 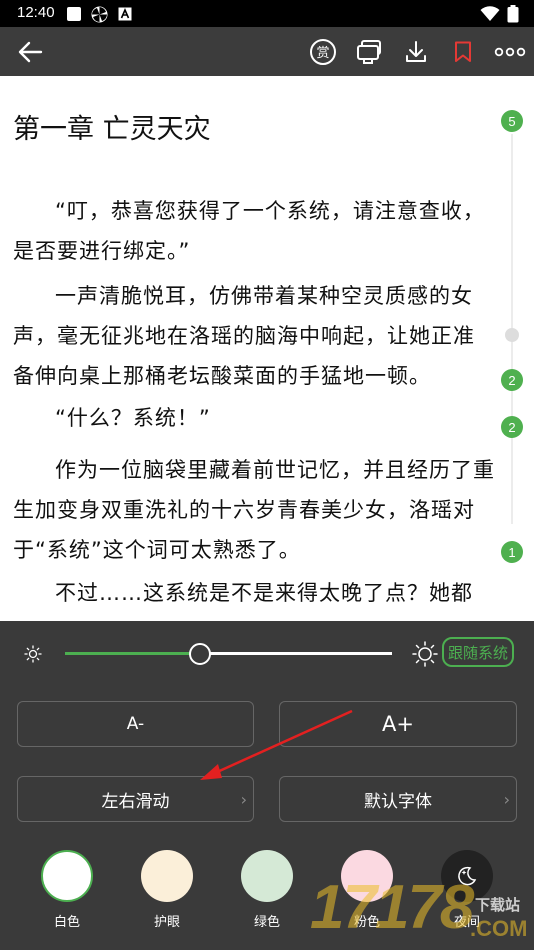 I want to click on back-button, so click(x=30, y=51).